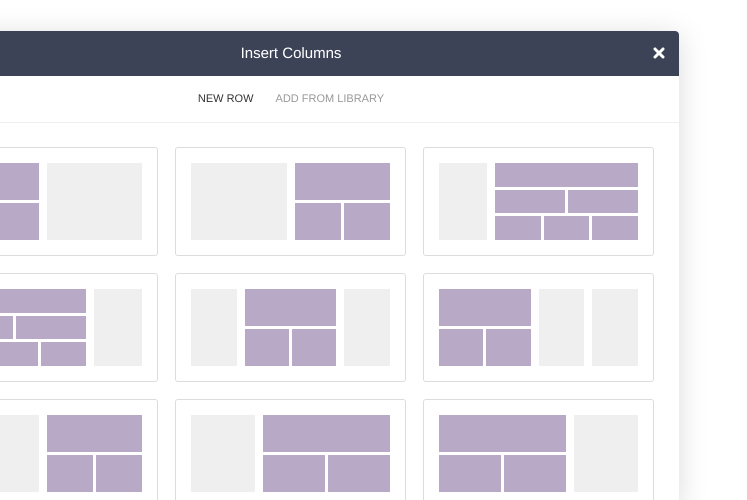 The height and width of the screenshot is (500, 747). Describe the element at coordinates (291, 53) in the screenshot. I see `window-title: Insert Columns` at that location.